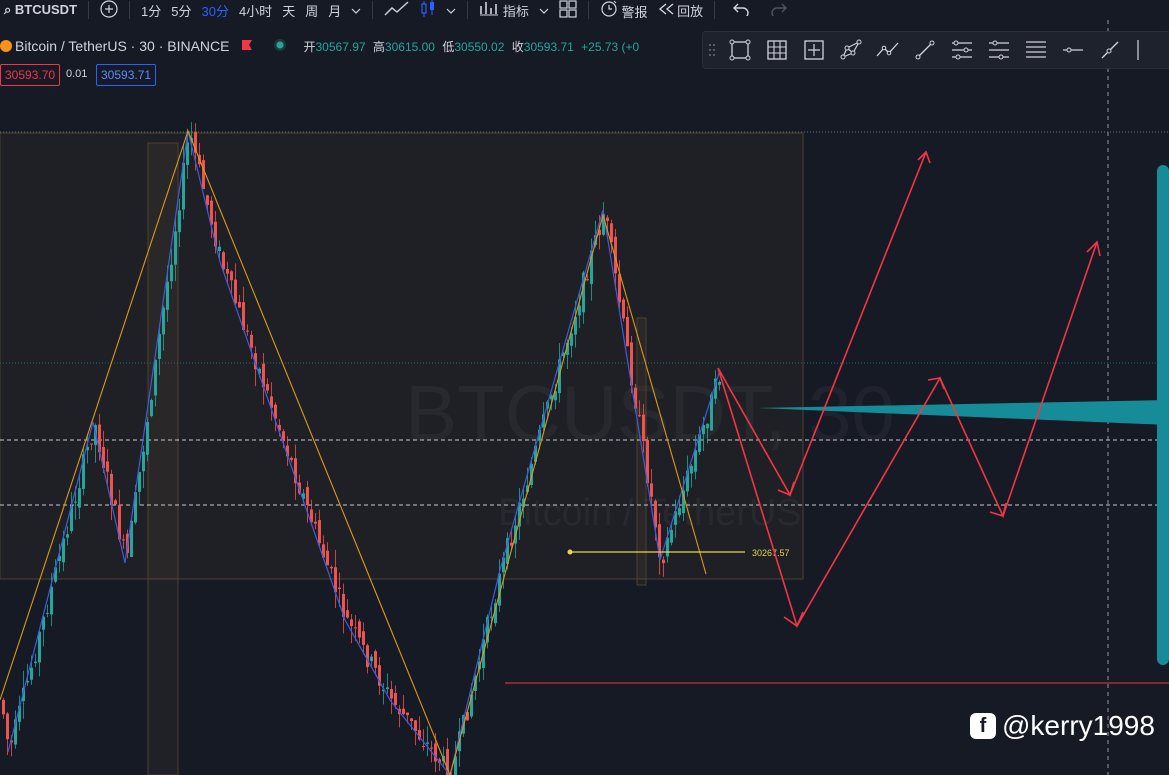 This screenshot has width=1169, height=775. What do you see at coordinates (771, 553) in the screenshot?
I see `level-30267-label: 30267.57` at bounding box center [771, 553].